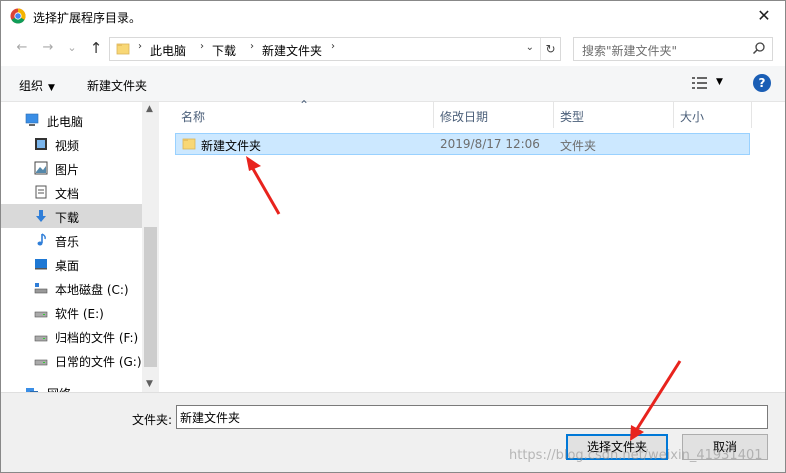 This screenshot has width=786, height=473. Describe the element at coordinates (59, 388) in the screenshot. I see `sidebar-item-label: 网络` at that location.